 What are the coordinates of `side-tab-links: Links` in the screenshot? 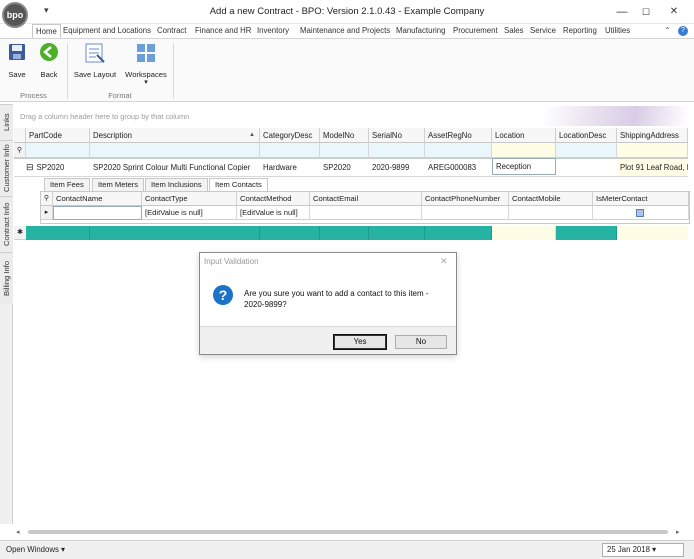 It's located at (6, 122).